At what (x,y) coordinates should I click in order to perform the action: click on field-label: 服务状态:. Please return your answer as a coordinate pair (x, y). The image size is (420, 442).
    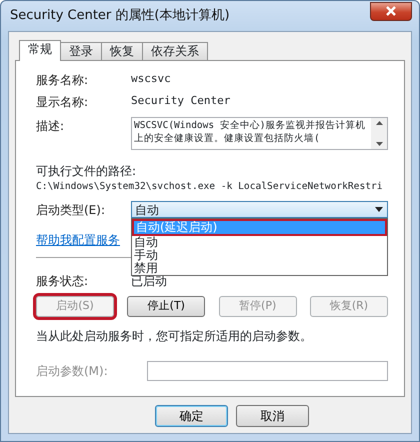
    Looking at the image, I should click on (63, 281).